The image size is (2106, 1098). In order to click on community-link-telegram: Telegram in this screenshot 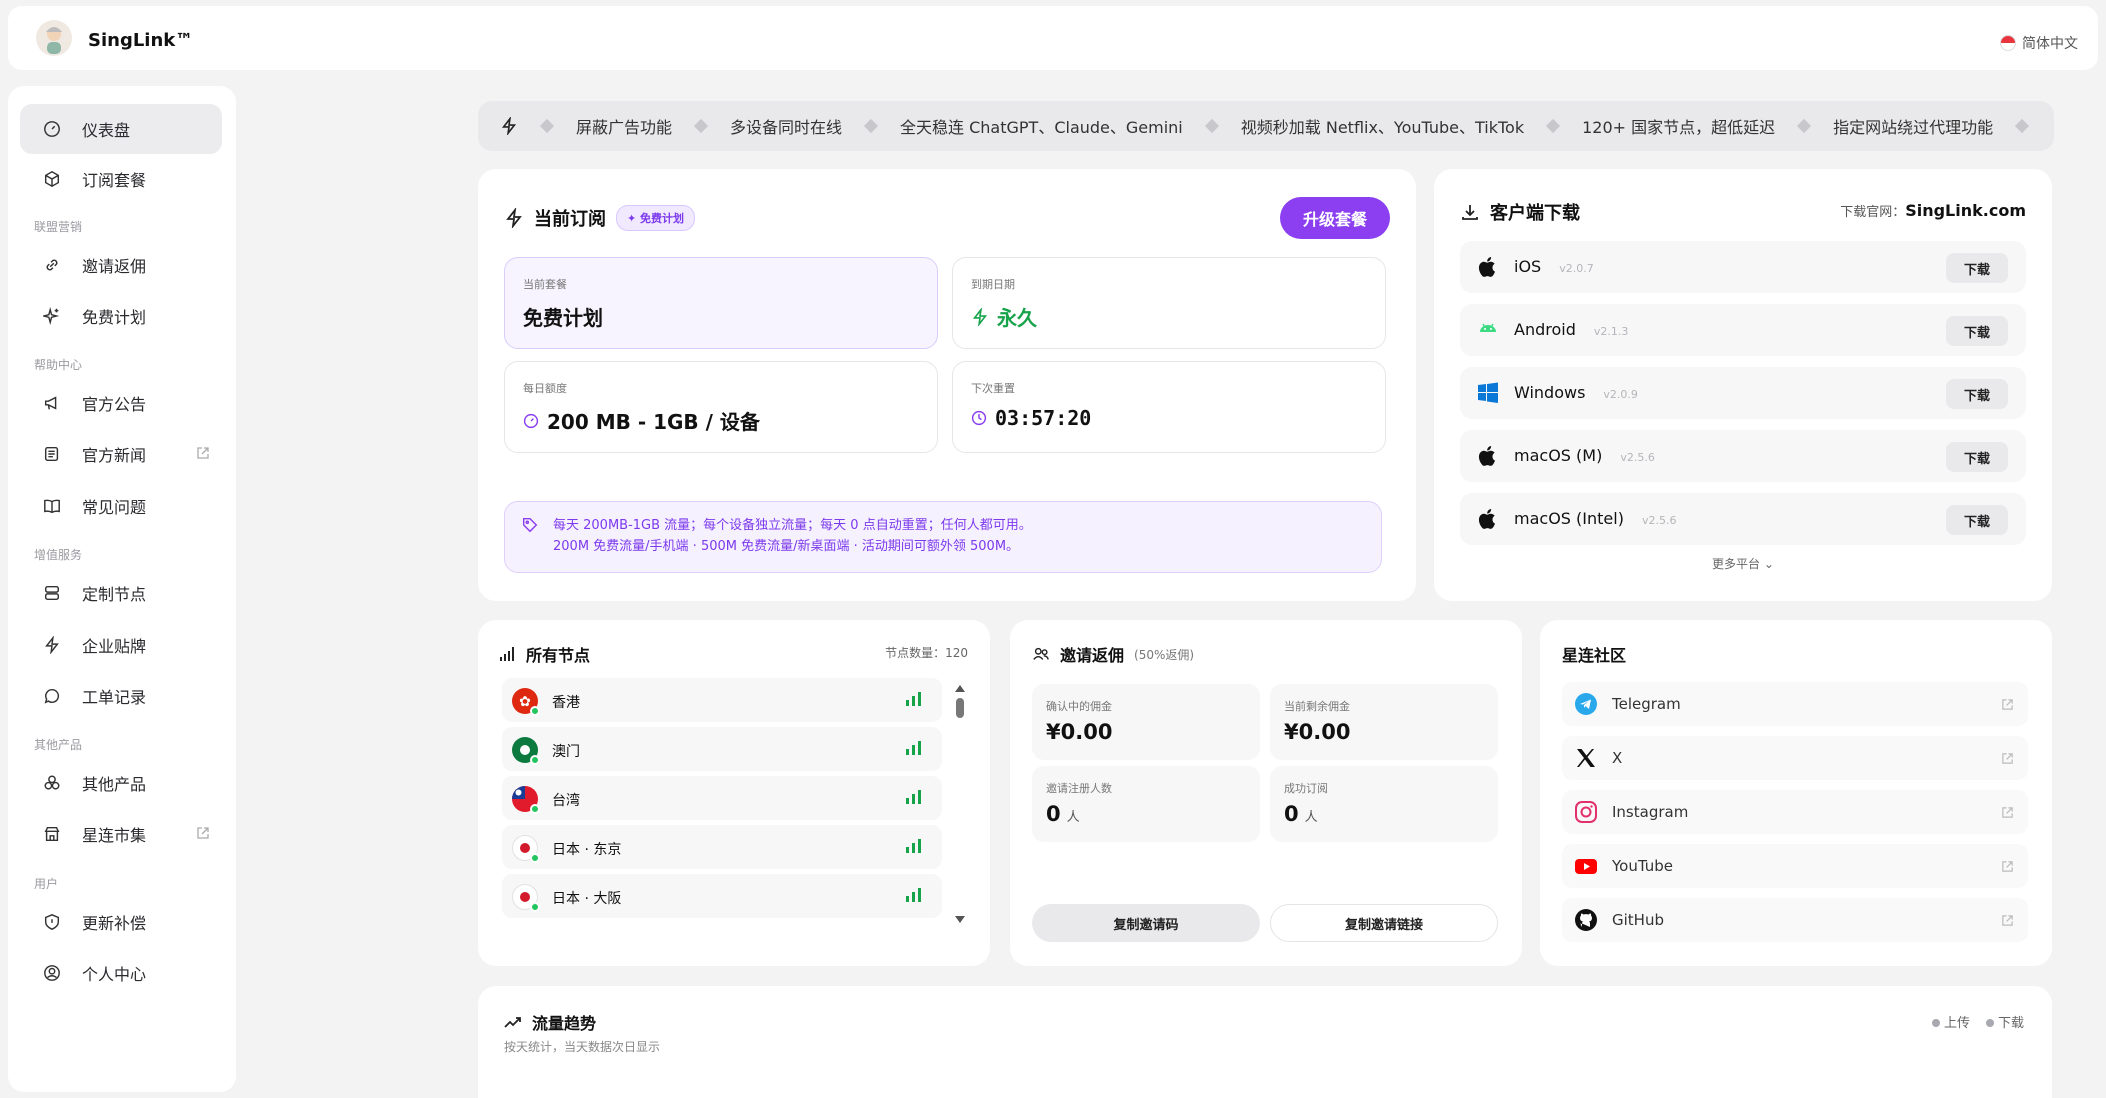, I will do `click(1795, 704)`.